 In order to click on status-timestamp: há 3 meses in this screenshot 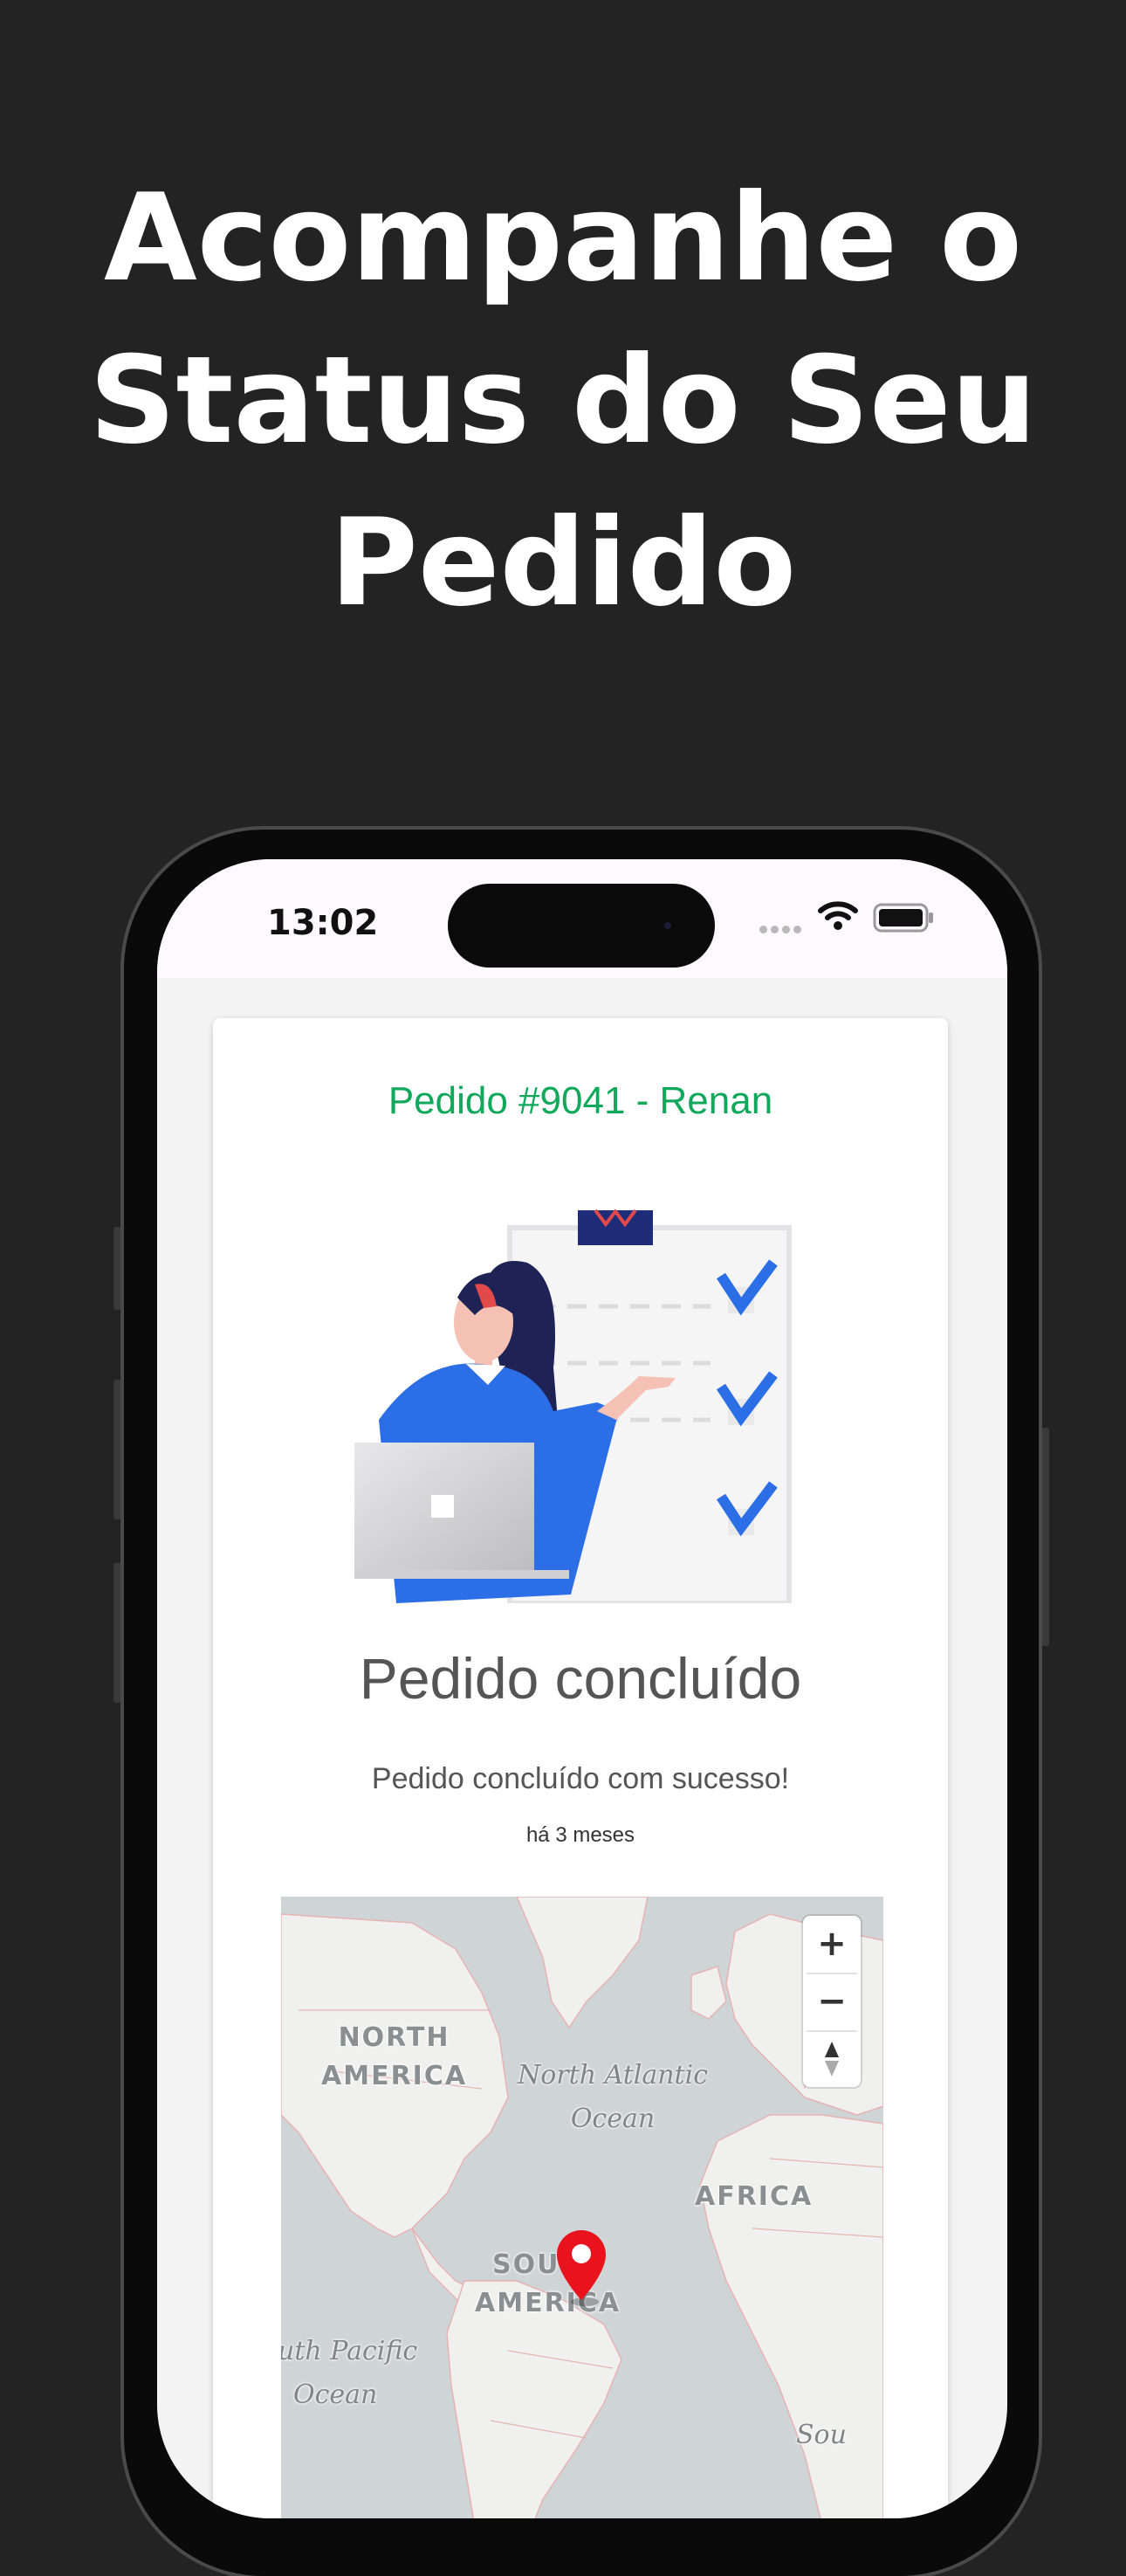, I will do `click(580, 1835)`.